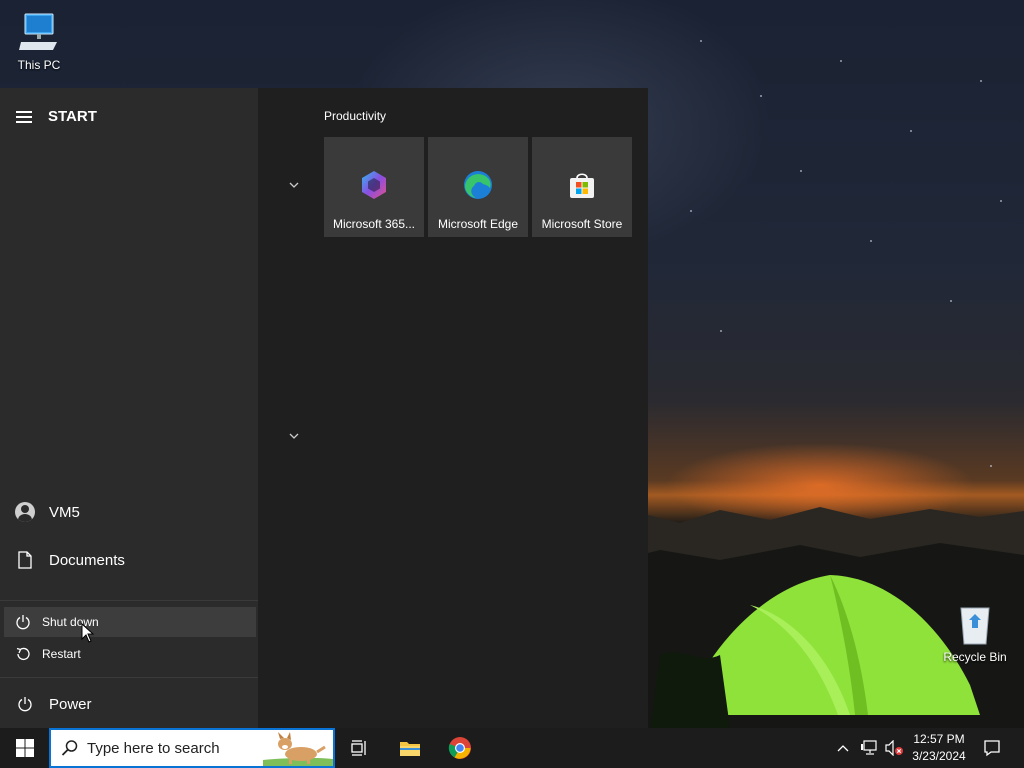  I want to click on taskbar-clock: 12:57 PM 3/23/2024, so click(939, 748).